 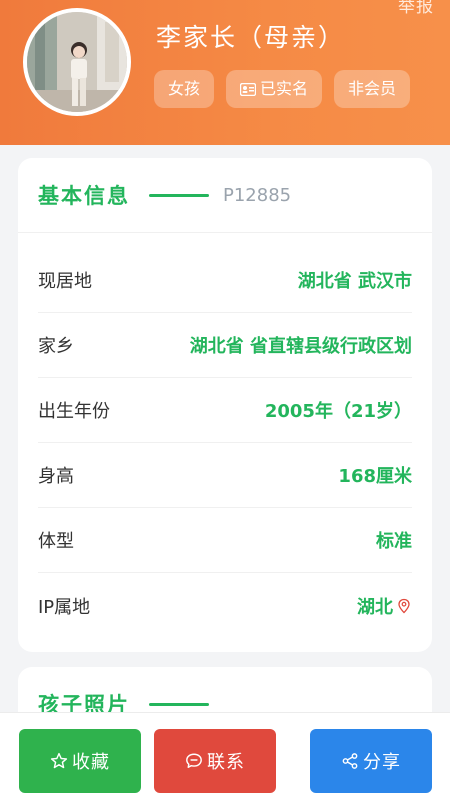 What do you see at coordinates (404, 605) in the screenshot?
I see `ip-location-icon` at bounding box center [404, 605].